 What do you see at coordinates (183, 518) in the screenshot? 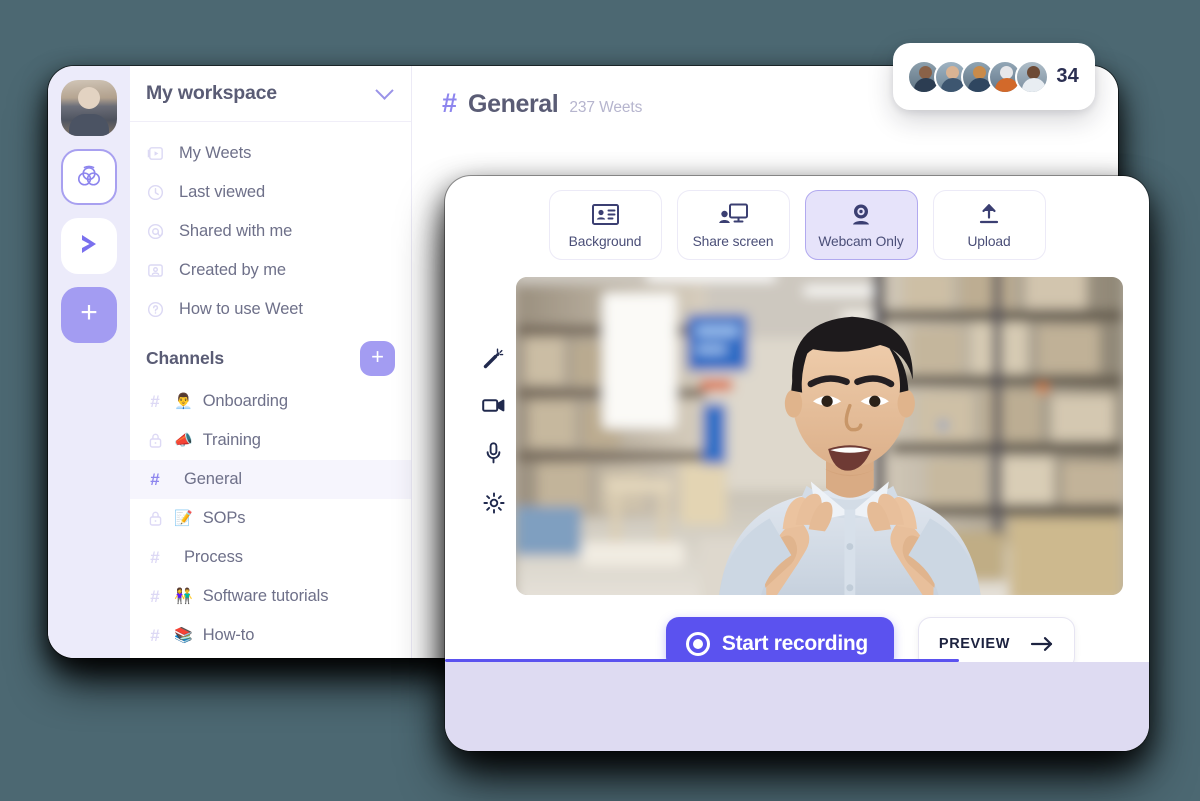
I see `channel-emoji: 📝` at bounding box center [183, 518].